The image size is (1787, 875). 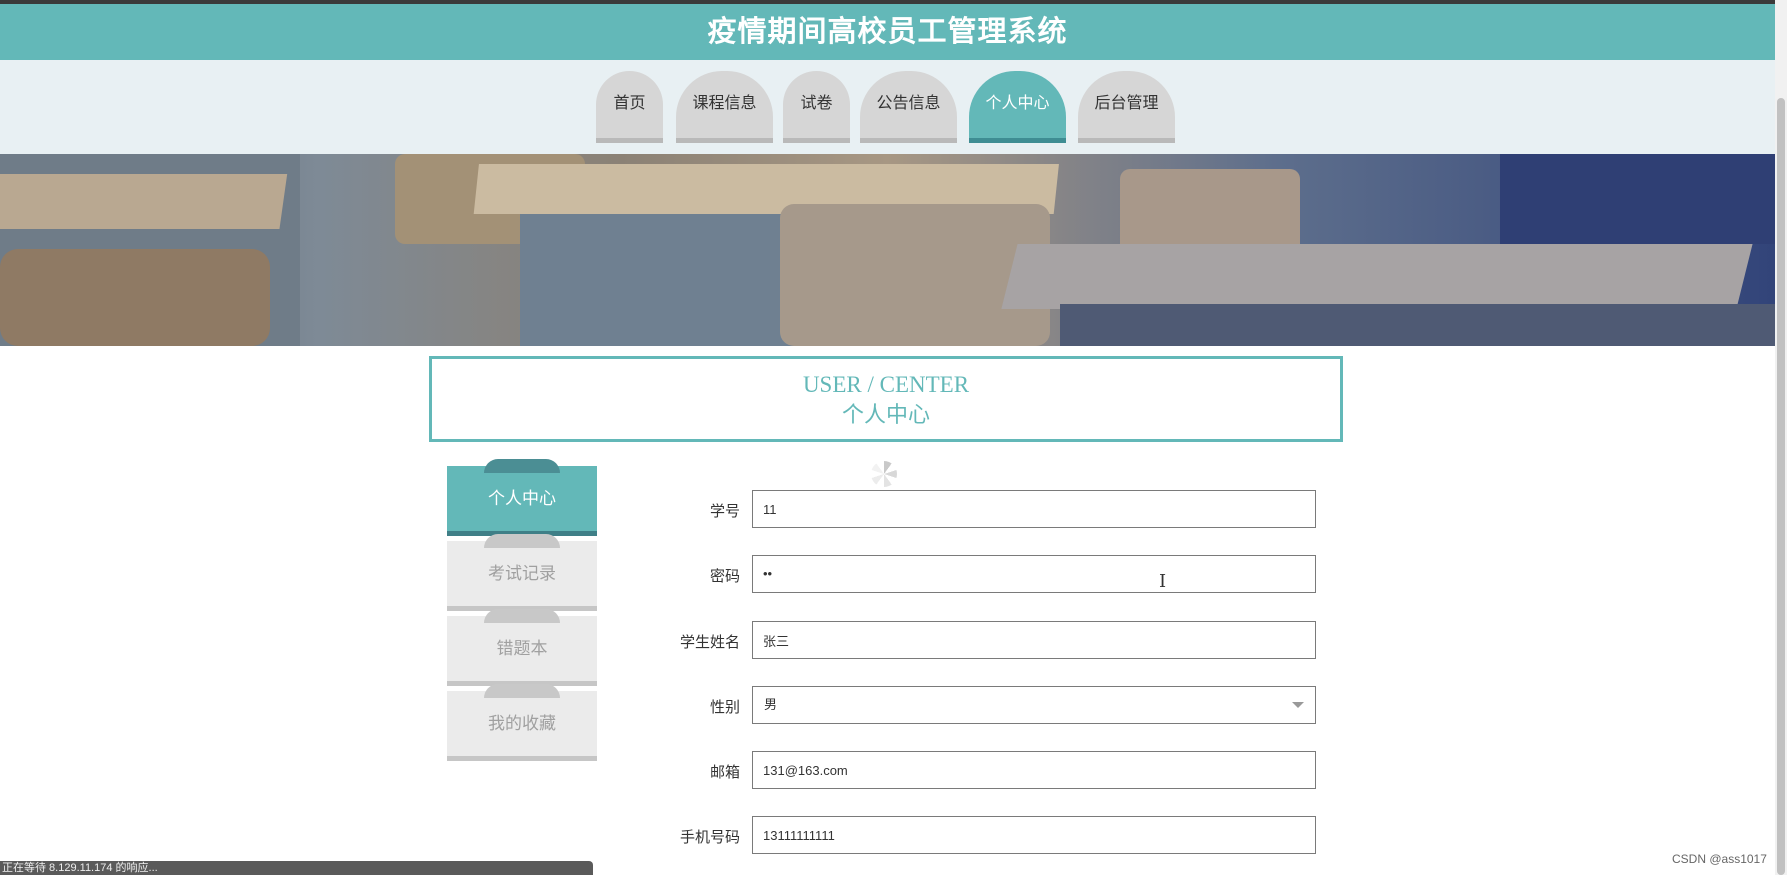 I want to click on sidebar-item-exam-records: 考试记录, so click(x=522, y=572).